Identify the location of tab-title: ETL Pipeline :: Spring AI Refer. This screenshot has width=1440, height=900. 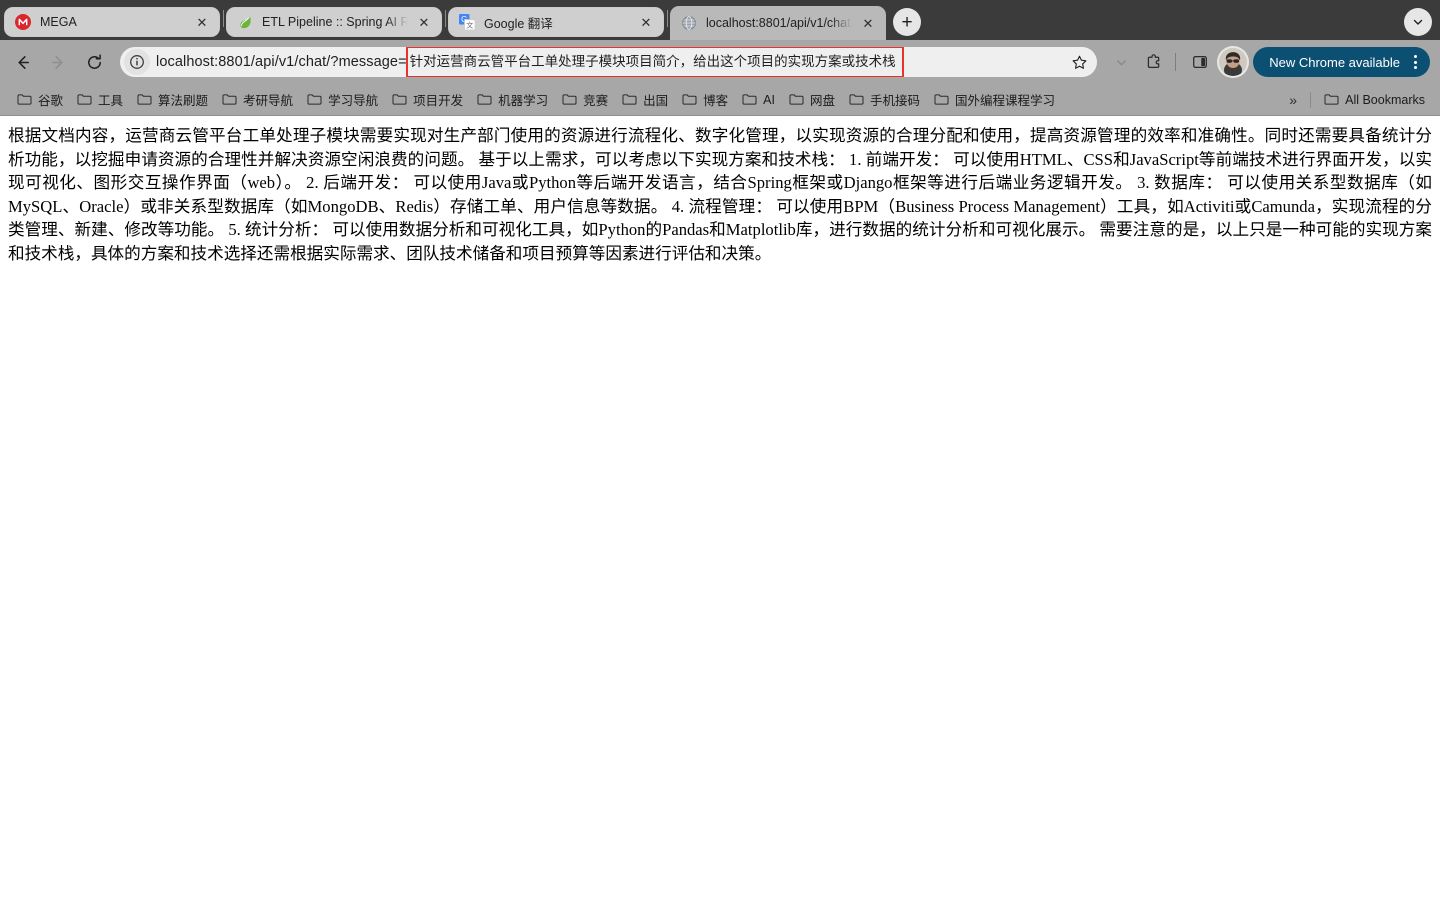
(335, 22).